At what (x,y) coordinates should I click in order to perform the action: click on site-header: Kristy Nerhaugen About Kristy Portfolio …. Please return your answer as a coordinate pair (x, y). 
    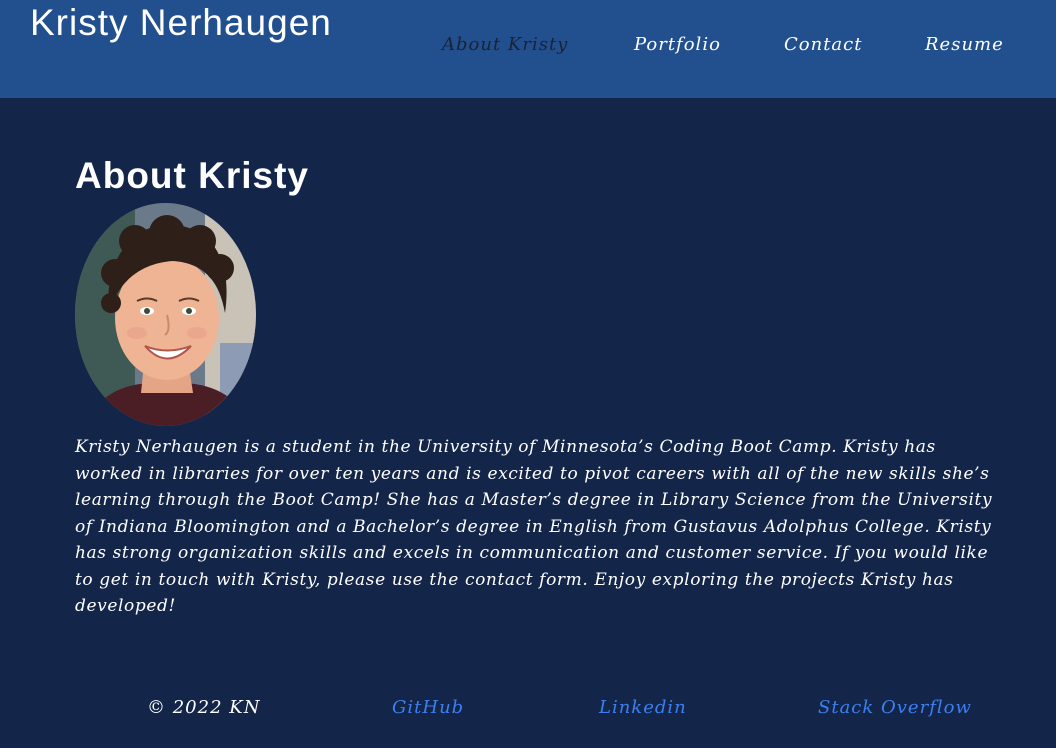
    Looking at the image, I should click on (528, 49).